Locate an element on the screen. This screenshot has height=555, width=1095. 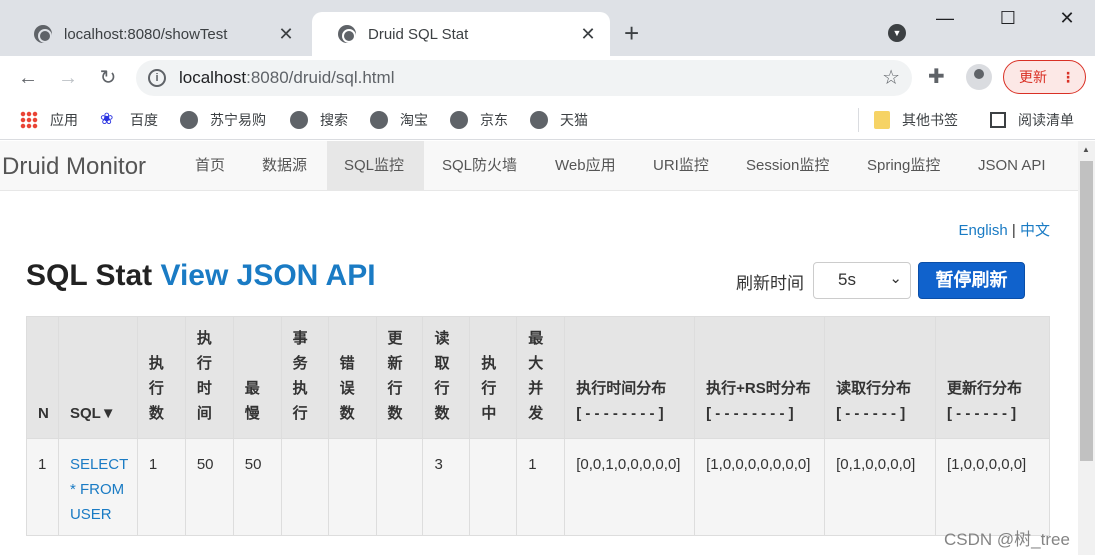
bookmark-suning: 苏宁易购 is located at coordinates (223, 120).